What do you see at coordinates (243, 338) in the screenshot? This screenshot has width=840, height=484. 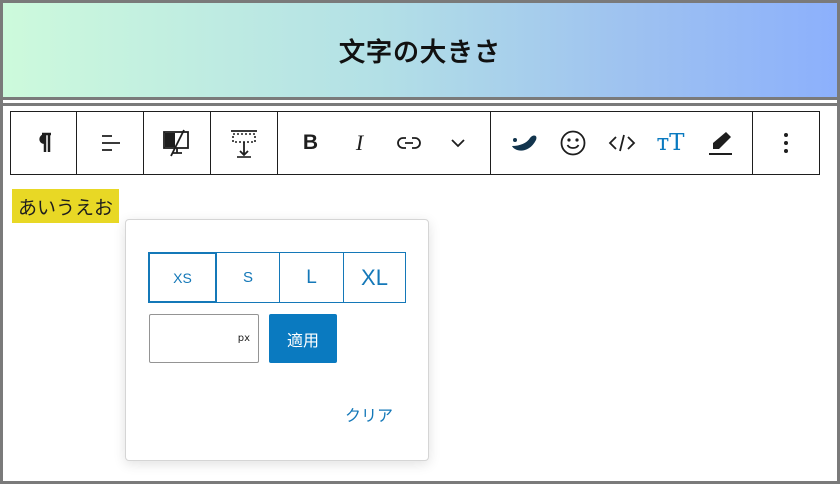 I see `unit-label: px` at bounding box center [243, 338].